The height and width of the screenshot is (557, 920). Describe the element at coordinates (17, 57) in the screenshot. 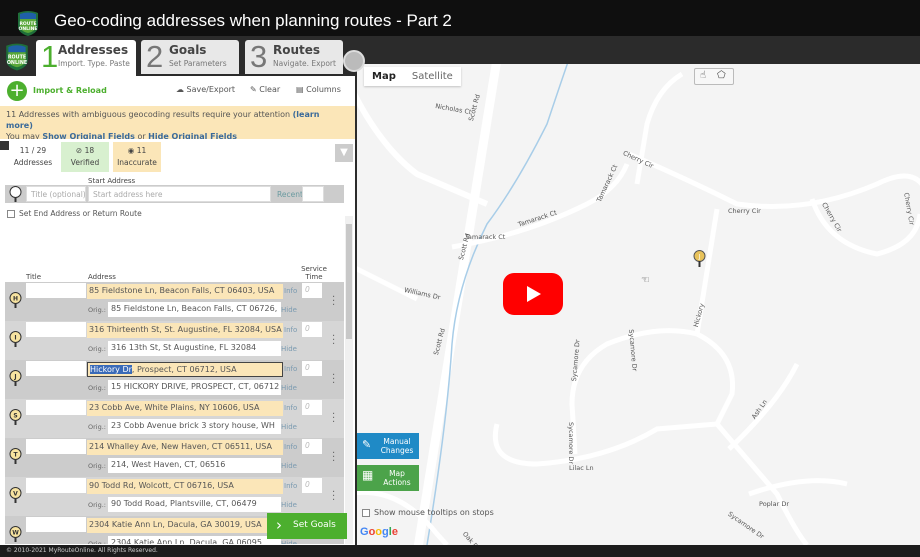

I see `app-logo-icon: ROUTE ONLINE` at that location.